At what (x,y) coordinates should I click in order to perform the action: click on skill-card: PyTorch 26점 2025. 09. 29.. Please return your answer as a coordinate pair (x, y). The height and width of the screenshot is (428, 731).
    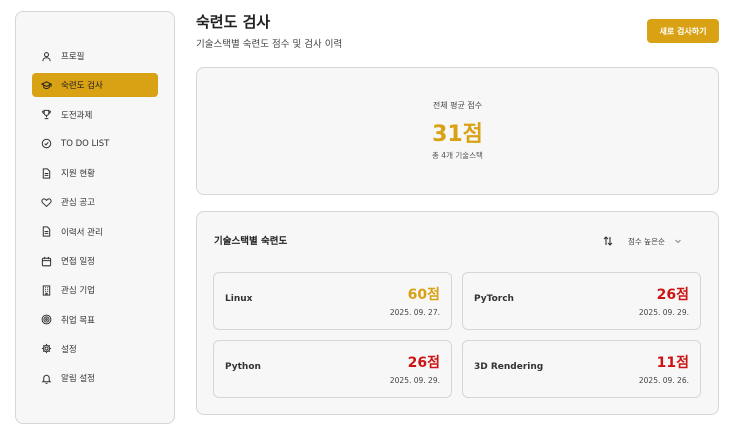
    Looking at the image, I should click on (581, 301).